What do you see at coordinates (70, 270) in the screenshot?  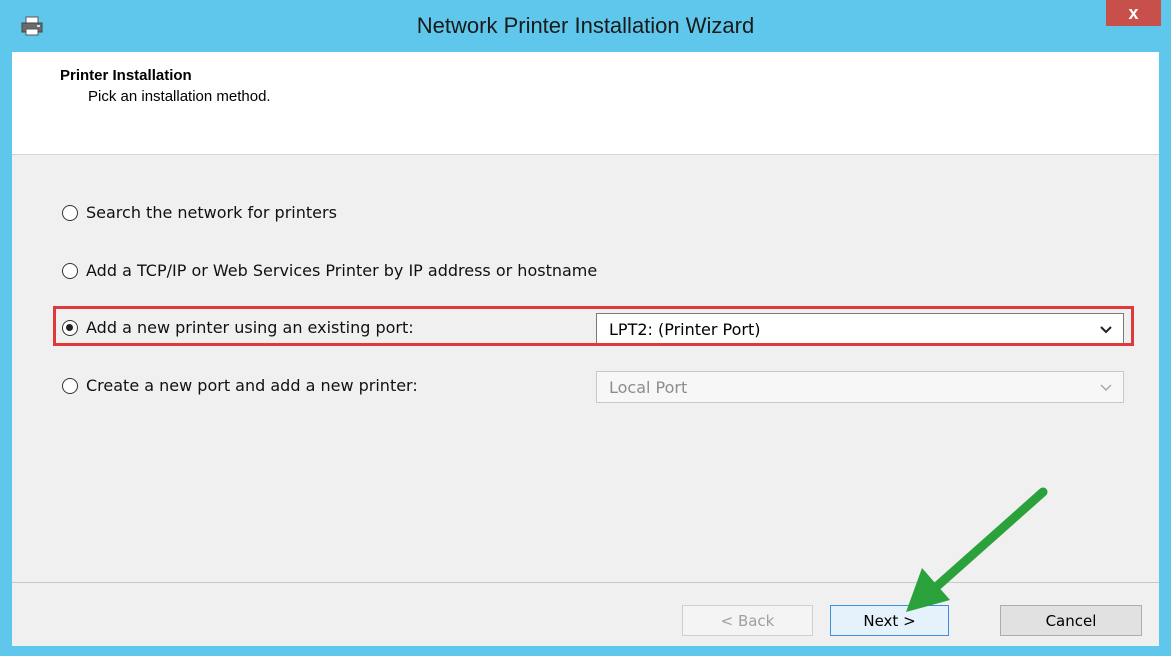 I see `radio-tcpip` at bounding box center [70, 270].